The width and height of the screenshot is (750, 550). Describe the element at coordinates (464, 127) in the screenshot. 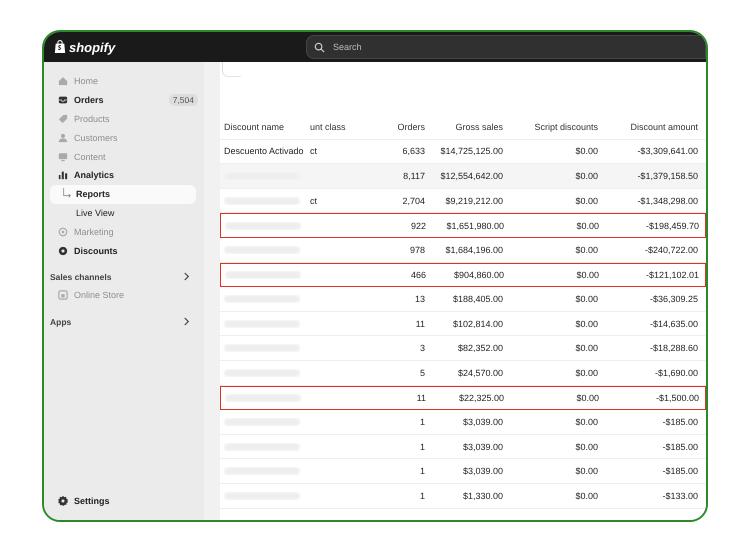

I see `column-header: Gross sales` at that location.